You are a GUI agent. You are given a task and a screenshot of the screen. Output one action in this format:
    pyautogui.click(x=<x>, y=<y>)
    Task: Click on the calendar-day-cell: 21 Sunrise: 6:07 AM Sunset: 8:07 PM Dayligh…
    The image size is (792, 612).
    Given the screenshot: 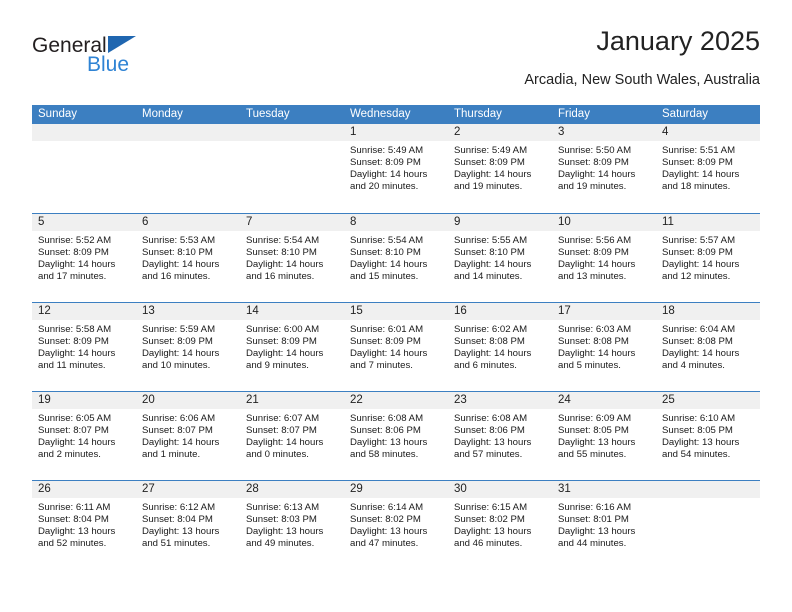 What is the action you would take?
    pyautogui.click(x=292, y=436)
    